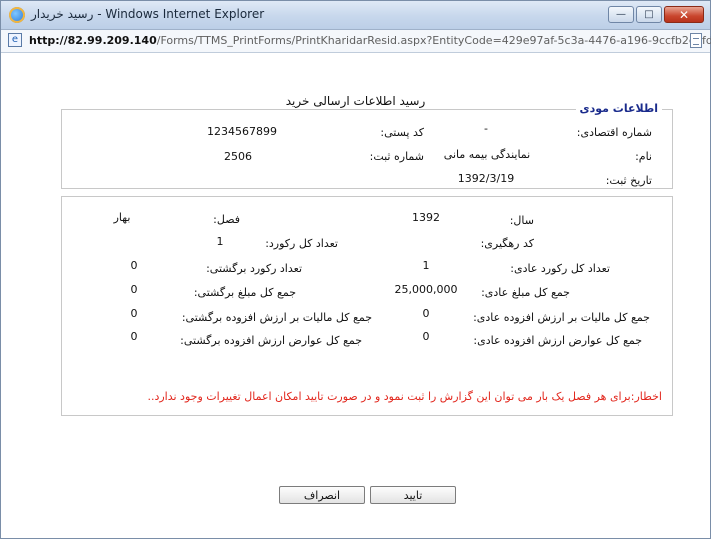 The width and height of the screenshot is (711, 539). Describe the element at coordinates (486, 128) in the screenshot. I see `economic-code-value: -` at that location.